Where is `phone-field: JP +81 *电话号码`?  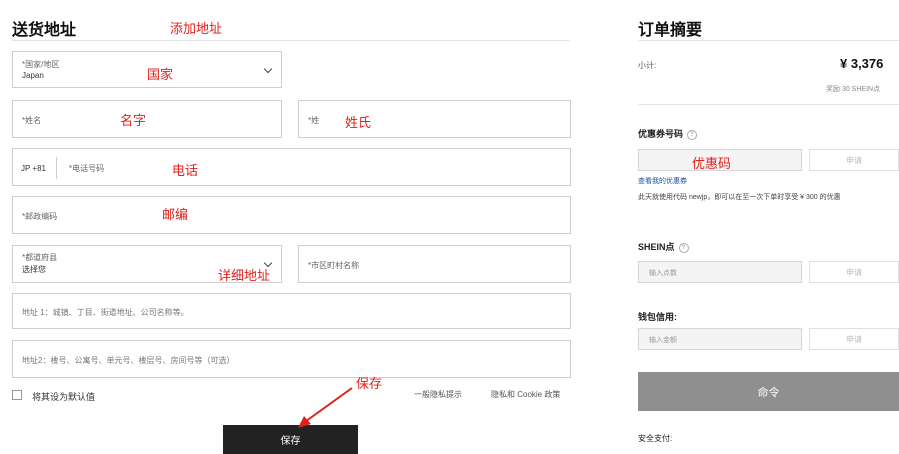
phone-field: JP +81 *电话号码 is located at coordinates (291, 167).